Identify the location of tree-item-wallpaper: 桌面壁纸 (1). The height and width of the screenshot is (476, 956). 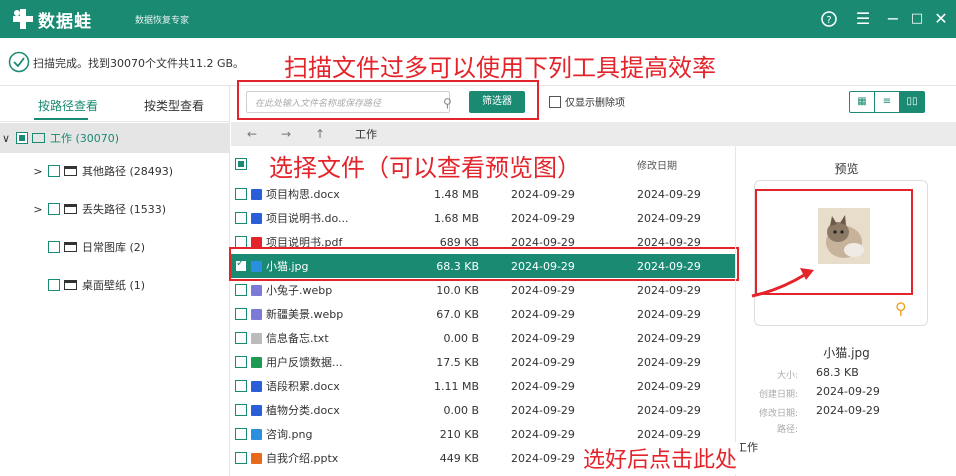
(94, 285).